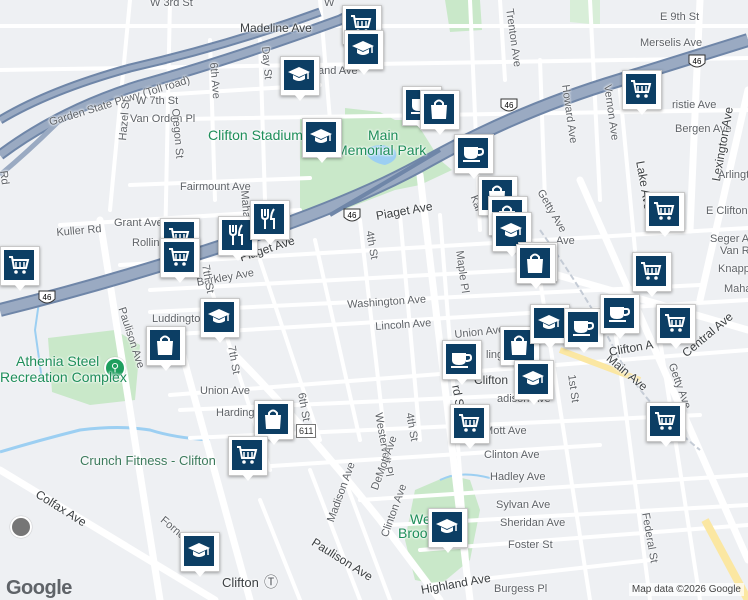 This screenshot has height=600, width=748. What do you see at coordinates (733, 269) in the screenshot?
I see `street-label: Knapp` at bounding box center [733, 269].